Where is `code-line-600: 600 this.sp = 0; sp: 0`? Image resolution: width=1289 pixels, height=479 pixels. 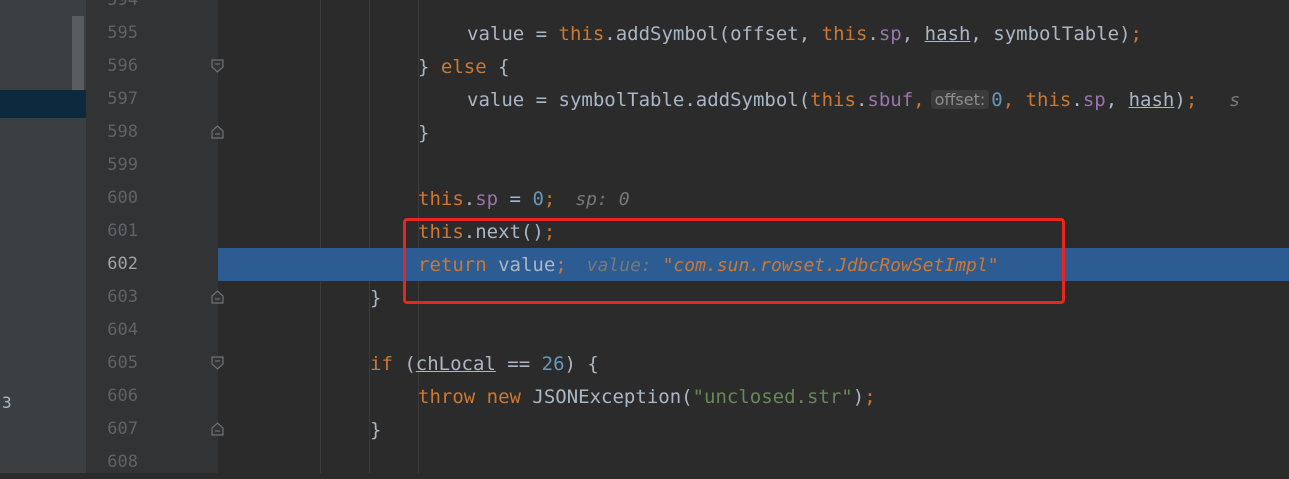 code-line-600: 600 this.sp = 0; sp: 0 is located at coordinates (644, 198).